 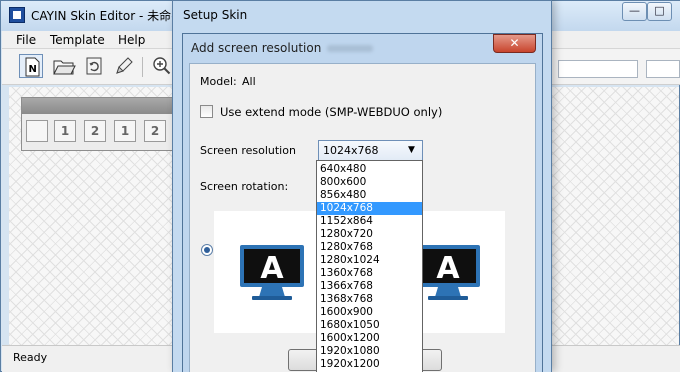 What do you see at coordinates (26, 40) in the screenshot?
I see `menu-file: File` at bounding box center [26, 40].